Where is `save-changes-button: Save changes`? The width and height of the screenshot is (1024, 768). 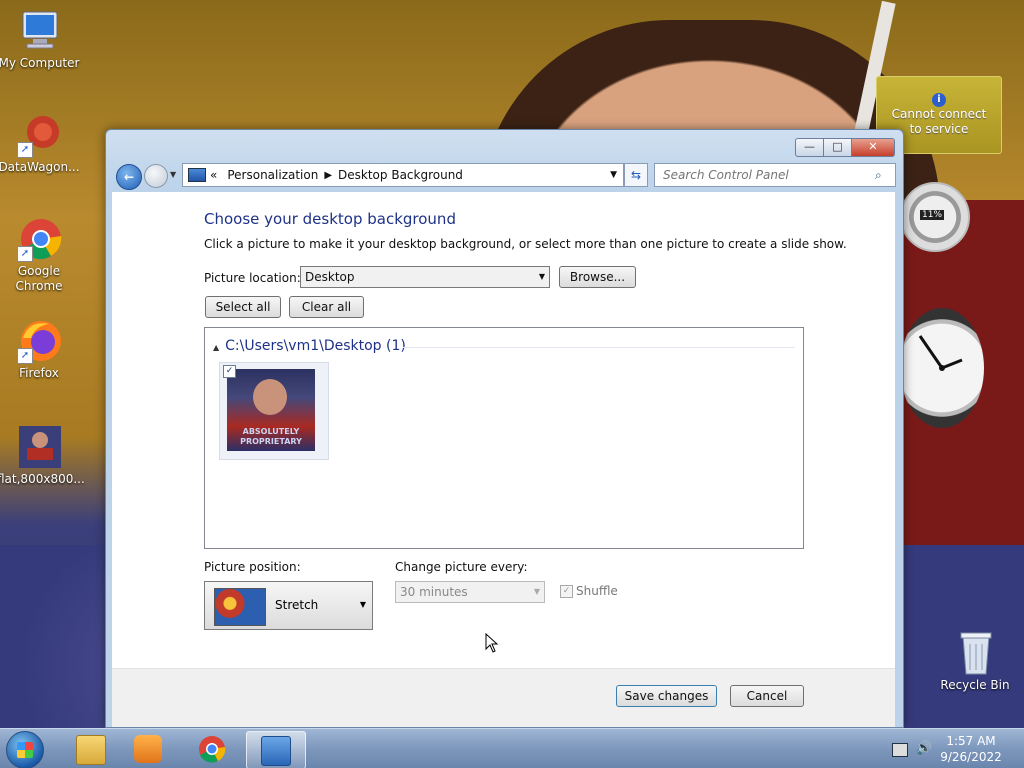 save-changes-button: Save changes is located at coordinates (666, 696).